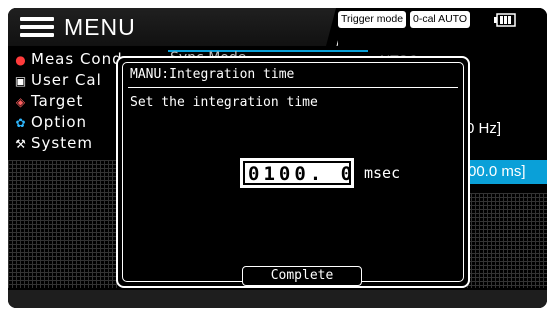  What do you see at coordinates (302, 174) in the screenshot?
I see `integration-time-value: 0100. 0` at bounding box center [302, 174].